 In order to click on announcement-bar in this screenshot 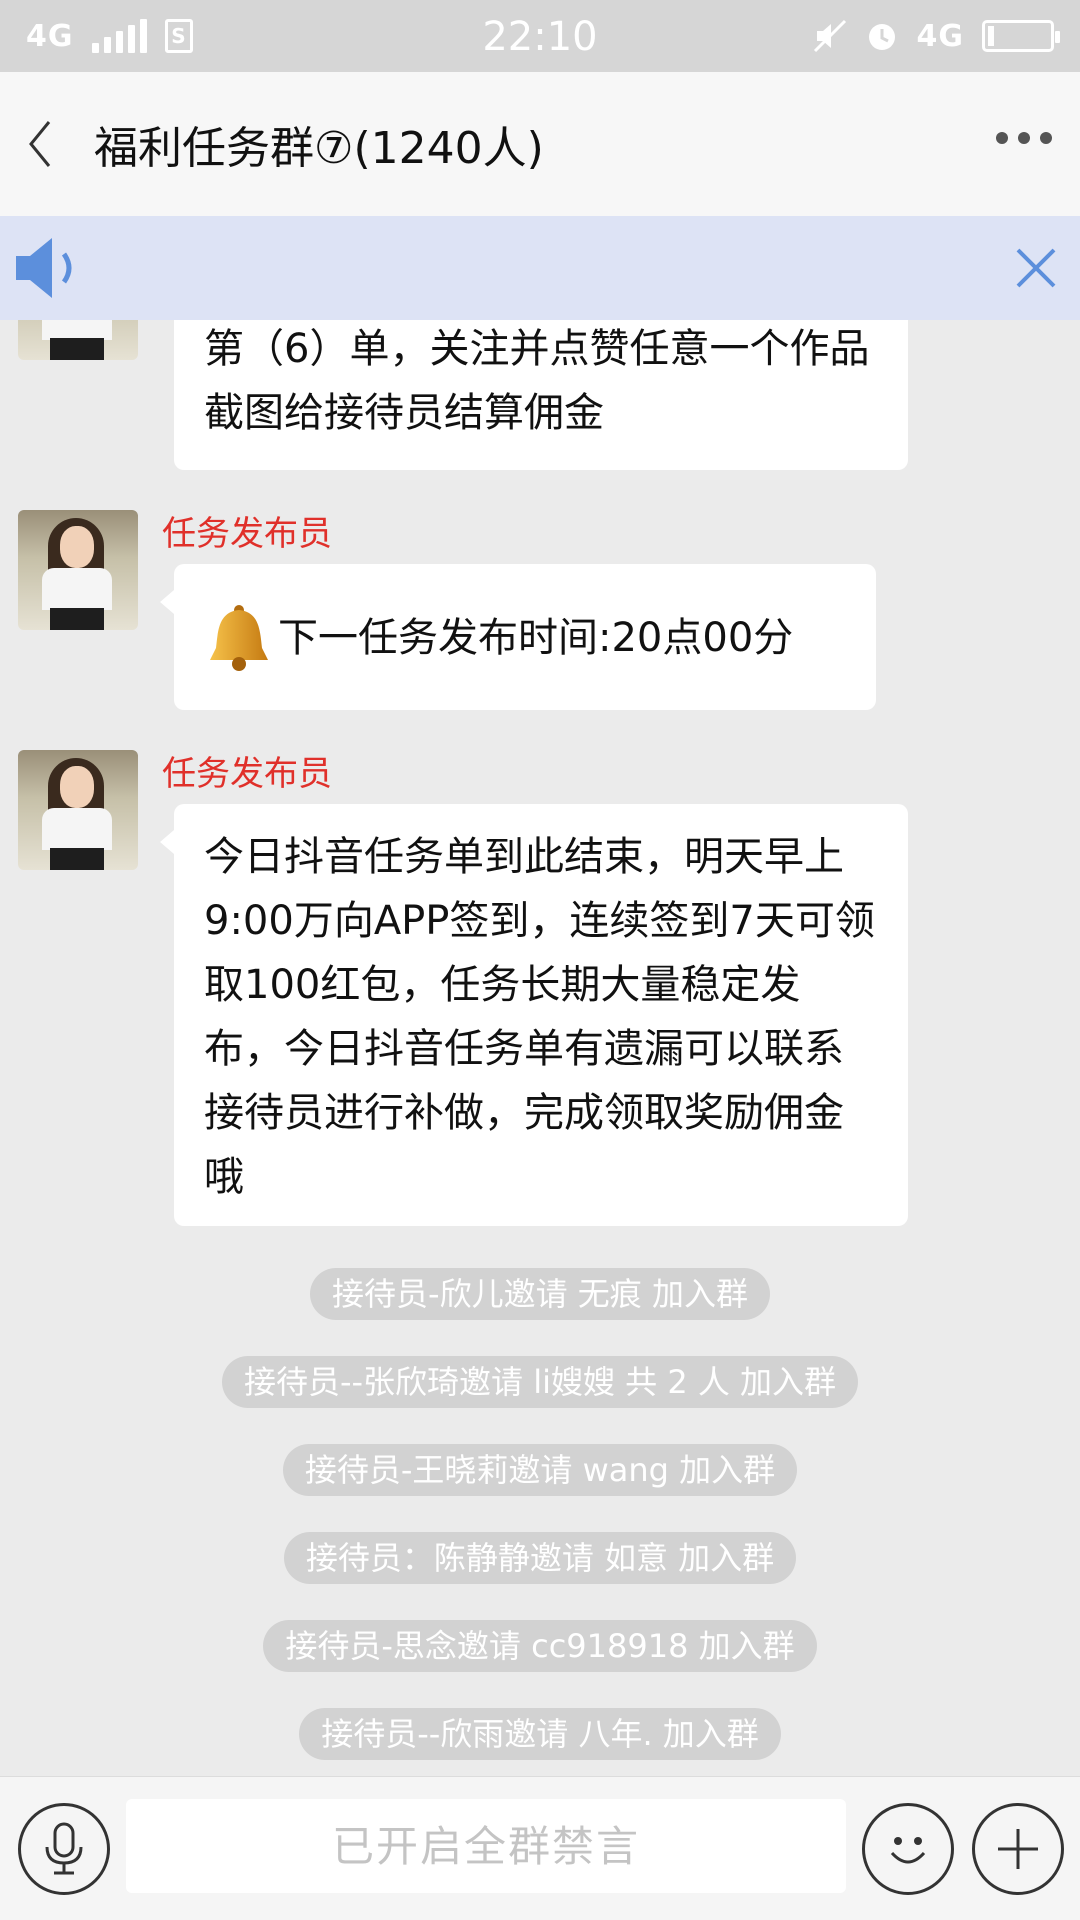, I will do `click(540, 268)`.